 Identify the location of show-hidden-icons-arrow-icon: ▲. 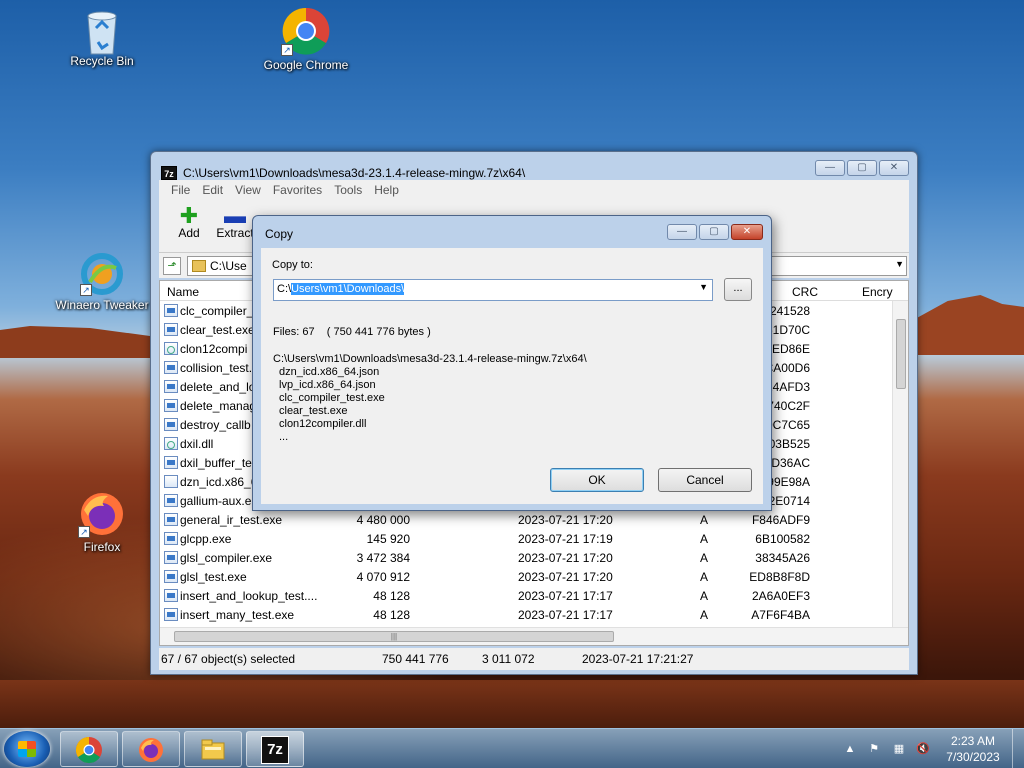
(850, 749).